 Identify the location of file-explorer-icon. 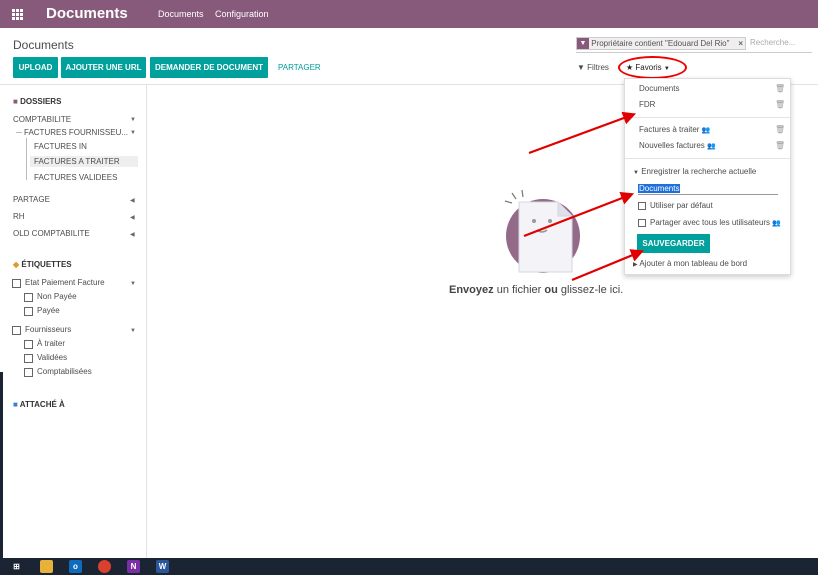
(46, 566).